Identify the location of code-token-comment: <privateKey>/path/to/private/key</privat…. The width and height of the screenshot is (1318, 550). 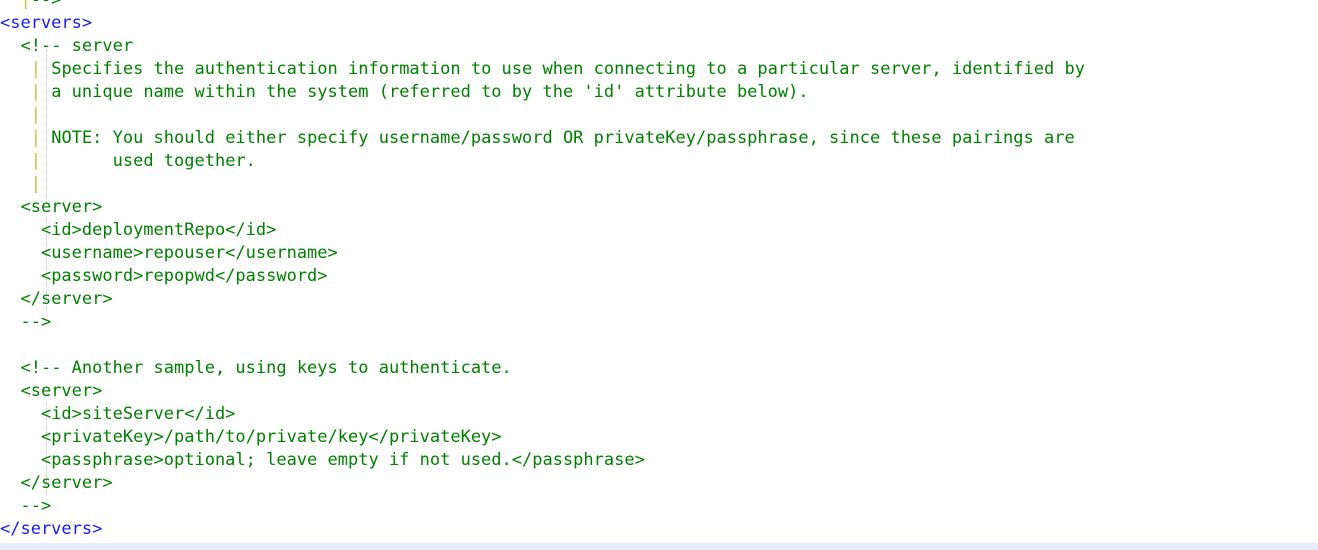
(271, 437).